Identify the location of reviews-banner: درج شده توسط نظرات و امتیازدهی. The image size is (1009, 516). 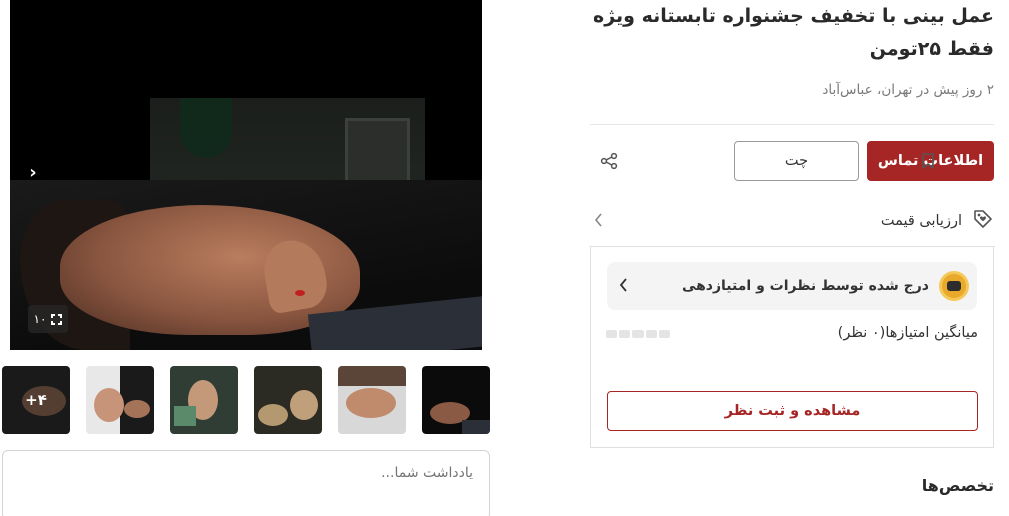
(792, 286).